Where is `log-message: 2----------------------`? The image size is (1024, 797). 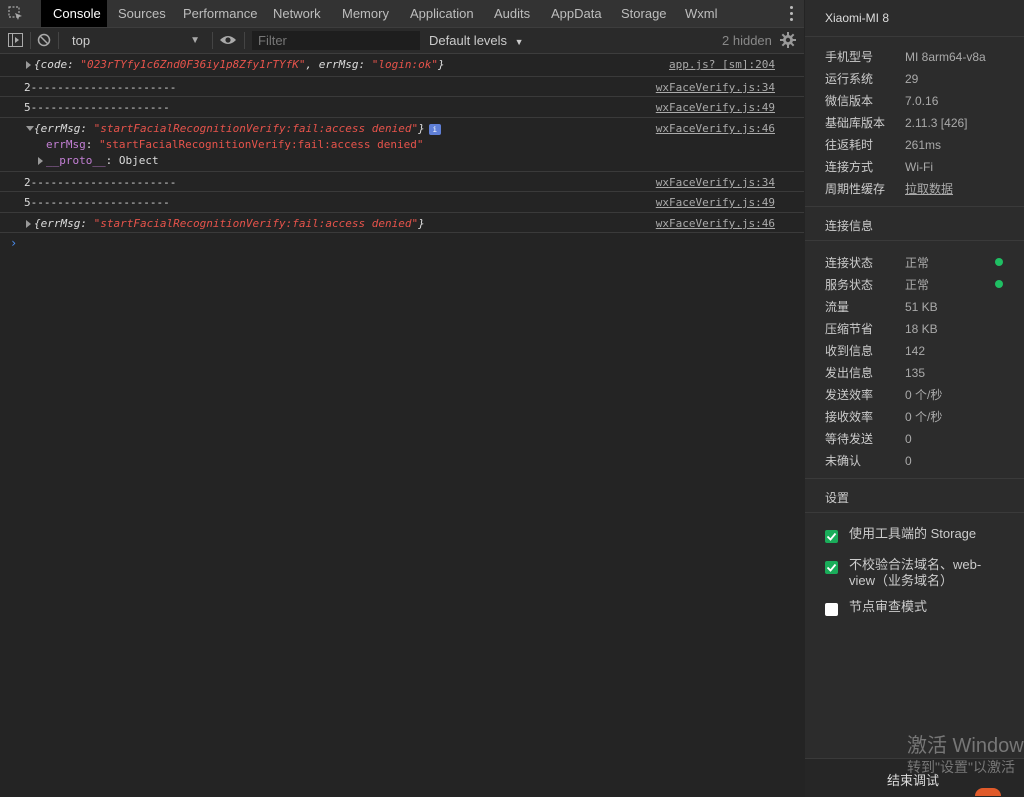 log-message: 2---------------------- is located at coordinates (100, 87).